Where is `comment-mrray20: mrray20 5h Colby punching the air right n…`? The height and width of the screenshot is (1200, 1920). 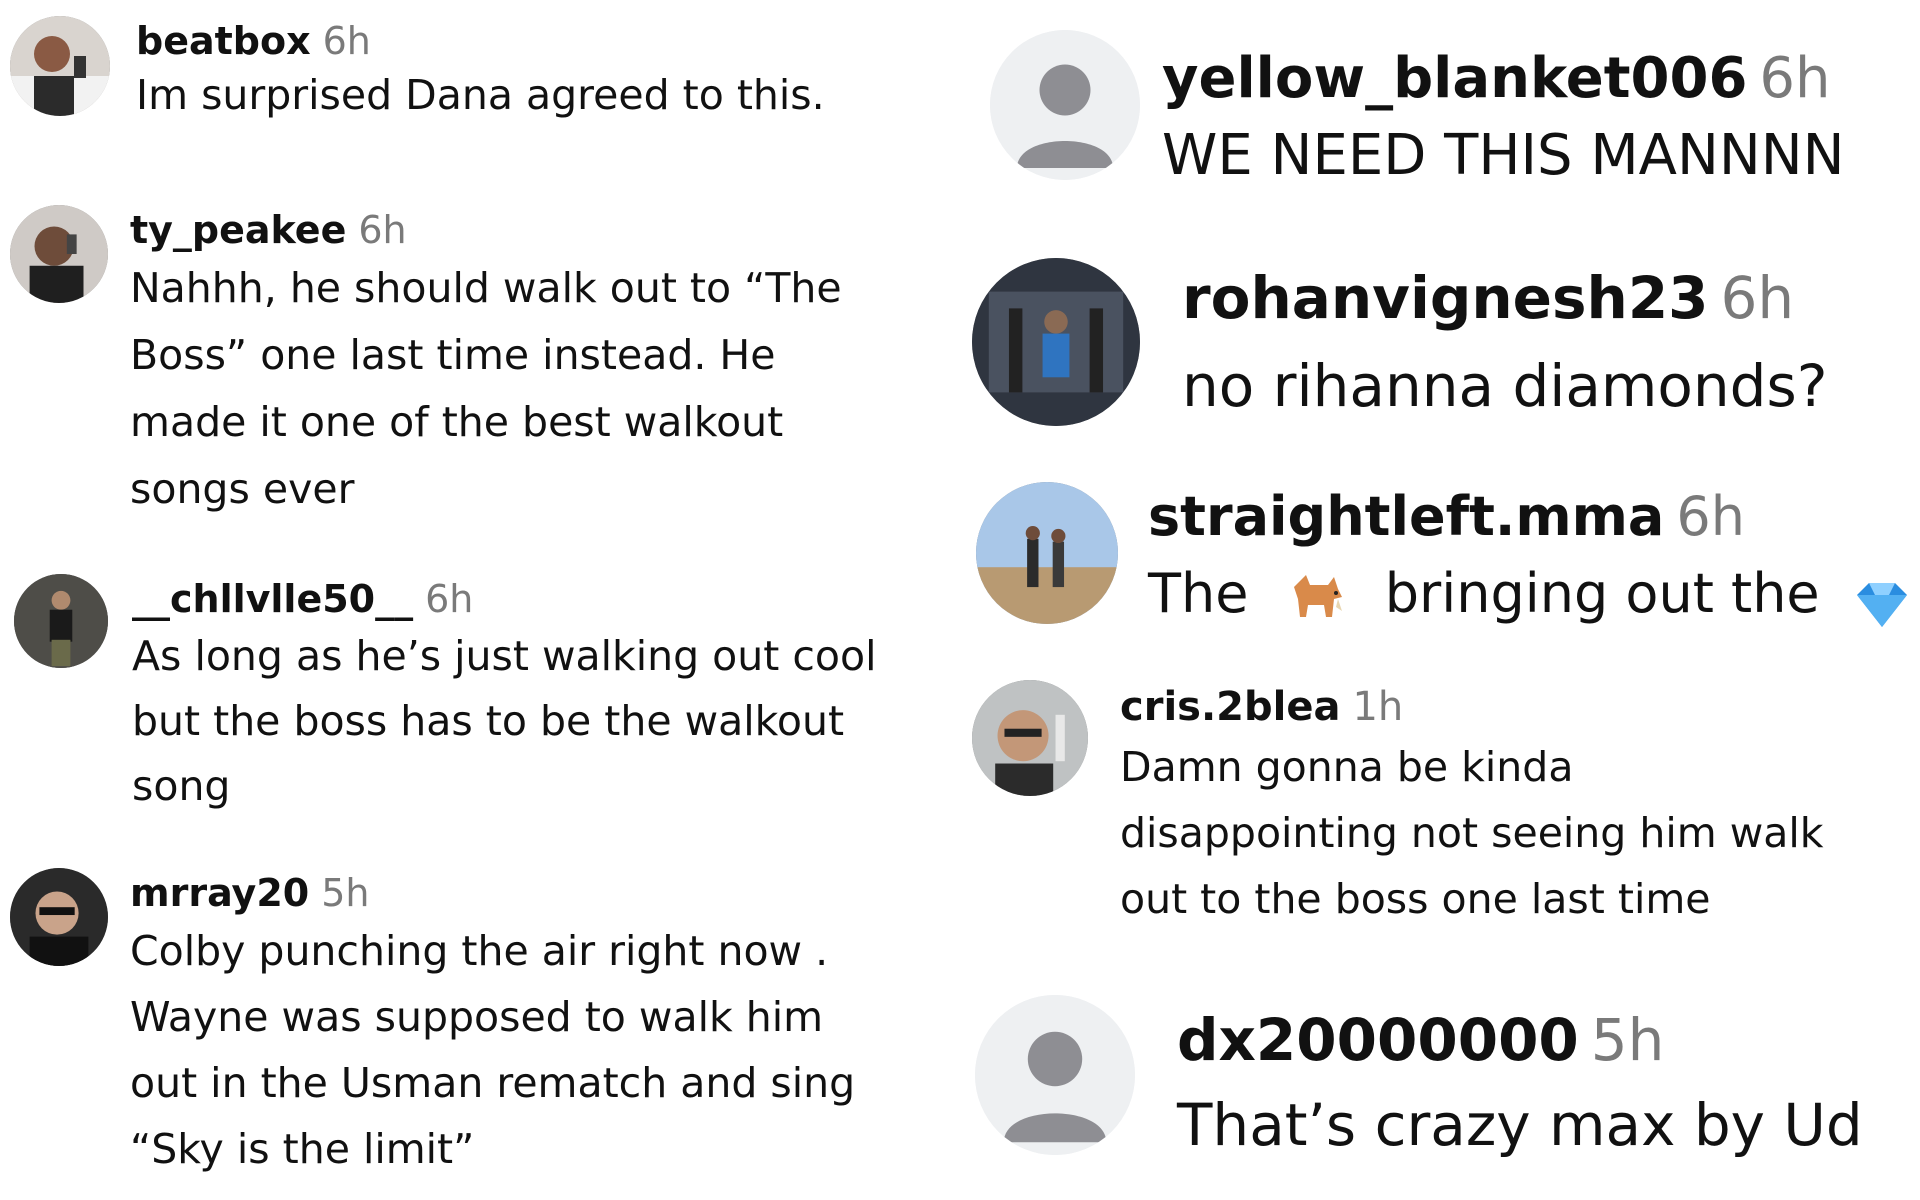 comment-mrray20: mrray20 5h Colby punching the air right n… is located at coordinates (432, 1025).